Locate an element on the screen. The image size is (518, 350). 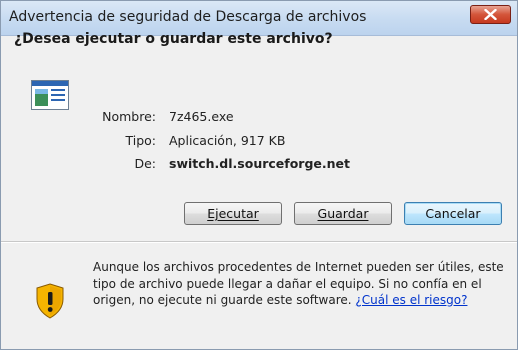
cancel-button: Cancelar is located at coordinates (453, 213).